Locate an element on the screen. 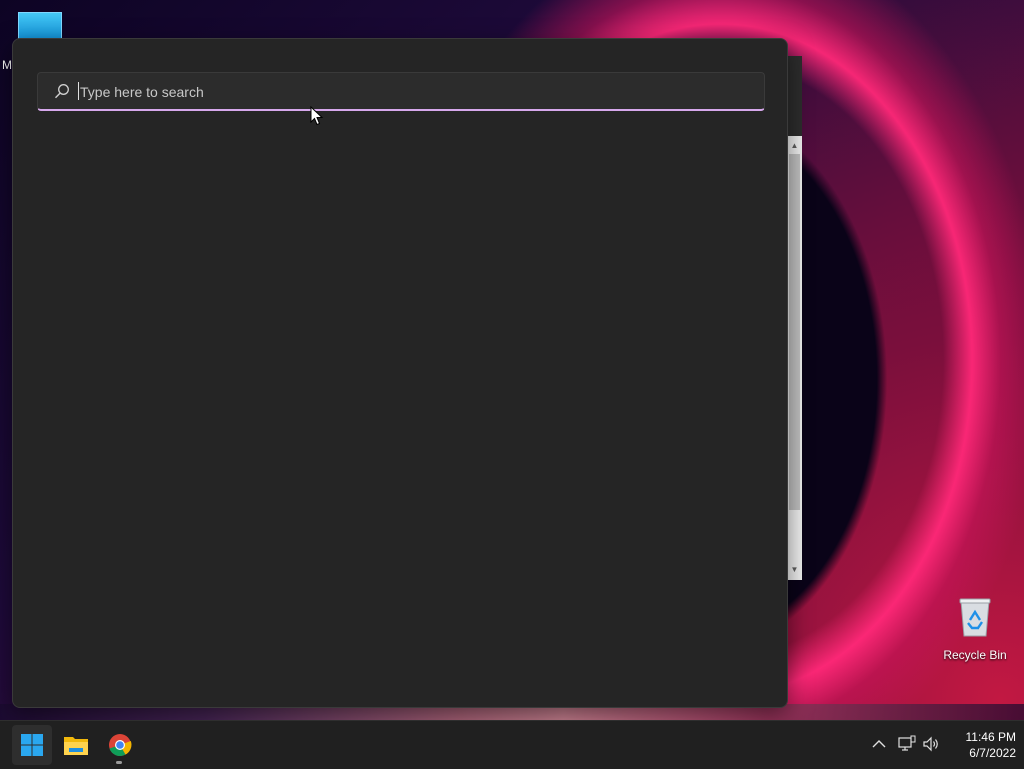 This screenshot has width=1024, height=770. start-button is located at coordinates (32, 745).